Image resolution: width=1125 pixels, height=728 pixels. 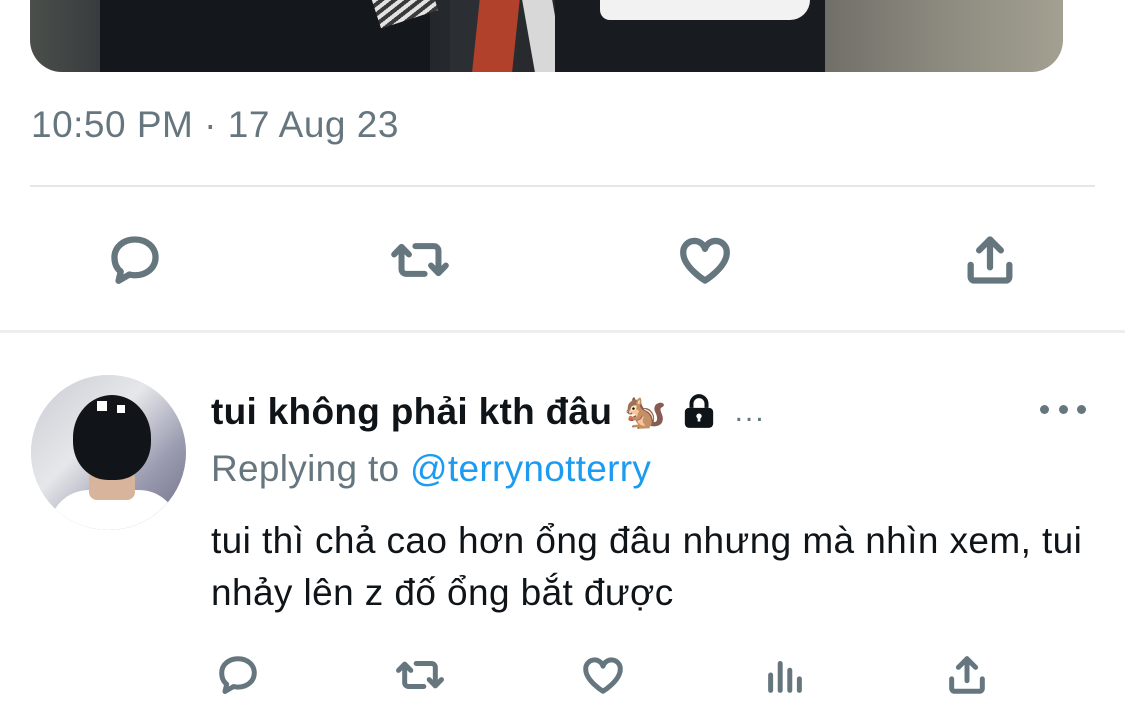 What do you see at coordinates (112, 437) in the screenshot?
I see `avatar-head` at bounding box center [112, 437].